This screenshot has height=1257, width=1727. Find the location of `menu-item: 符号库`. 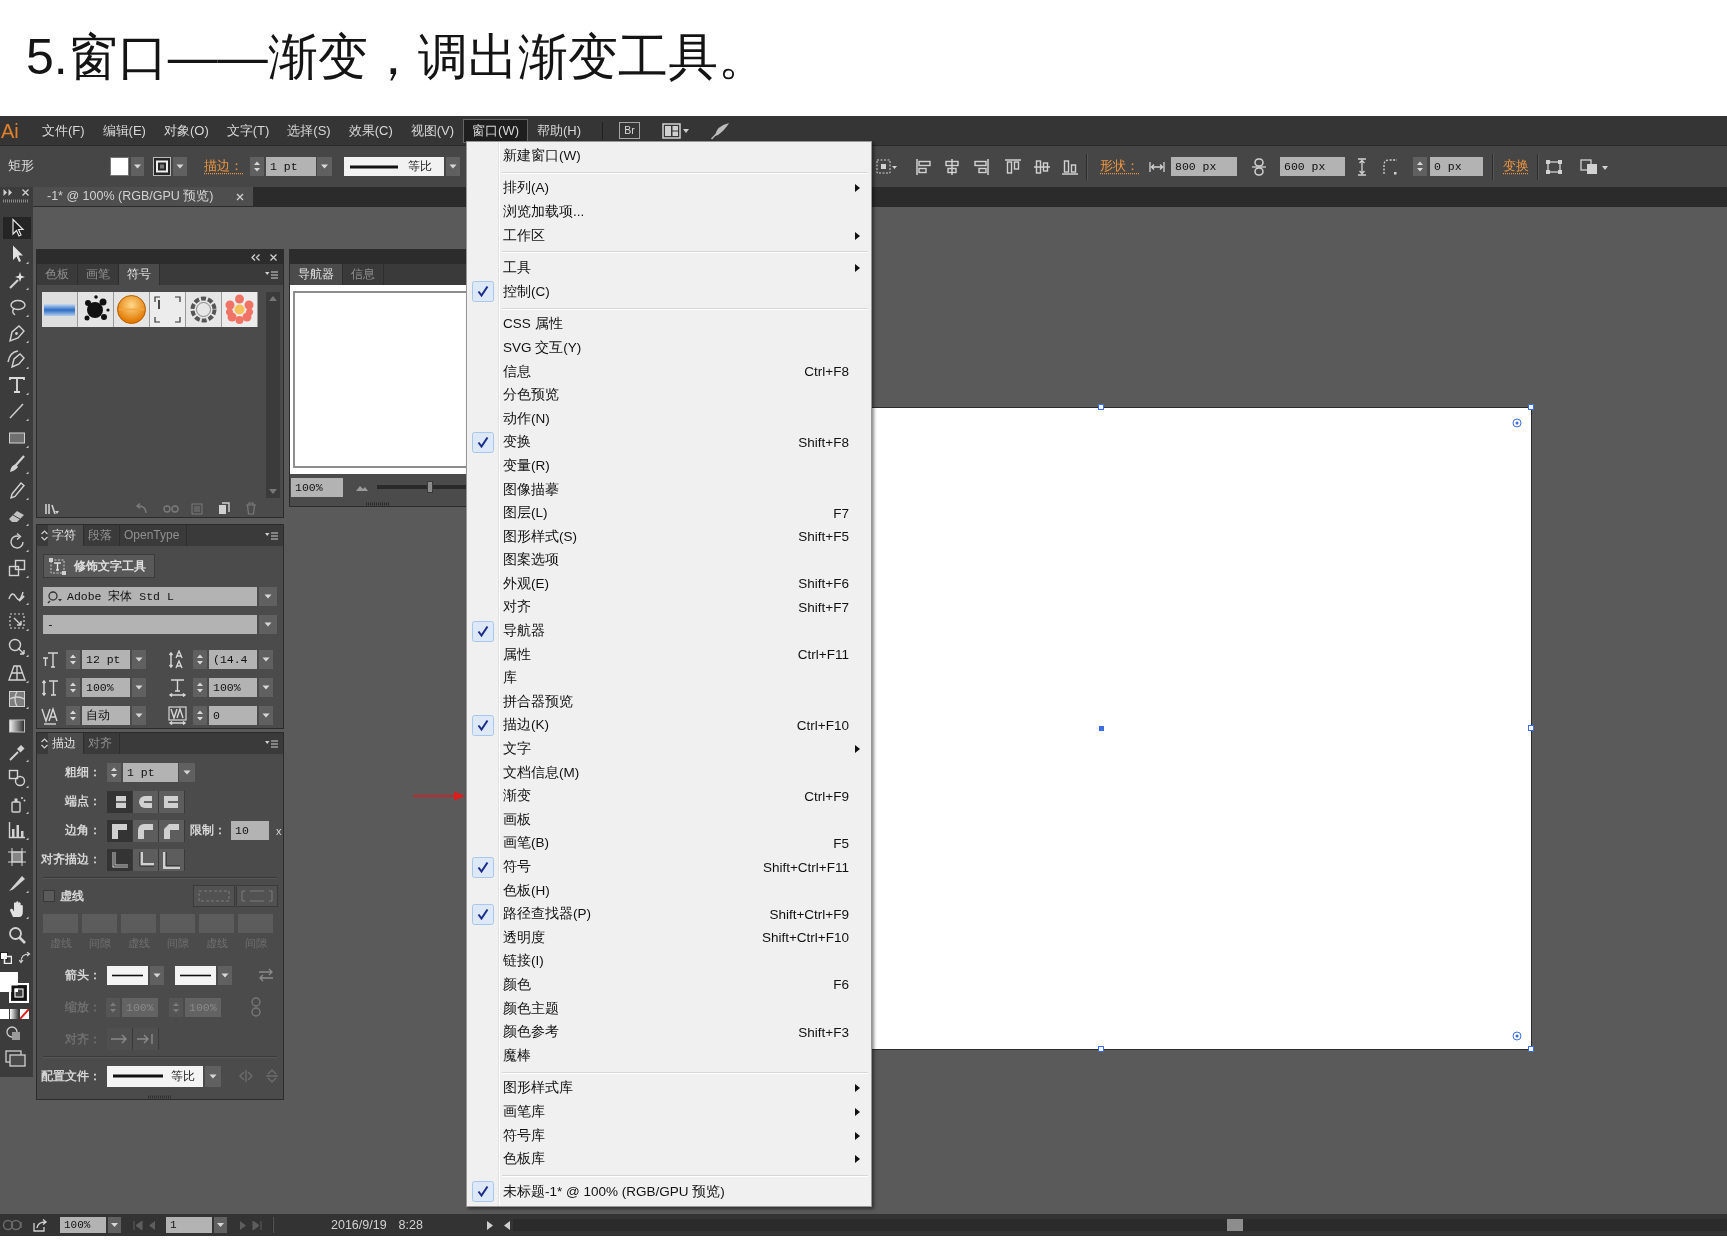

menu-item: 符号库 is located at coordinates (669, 1135).